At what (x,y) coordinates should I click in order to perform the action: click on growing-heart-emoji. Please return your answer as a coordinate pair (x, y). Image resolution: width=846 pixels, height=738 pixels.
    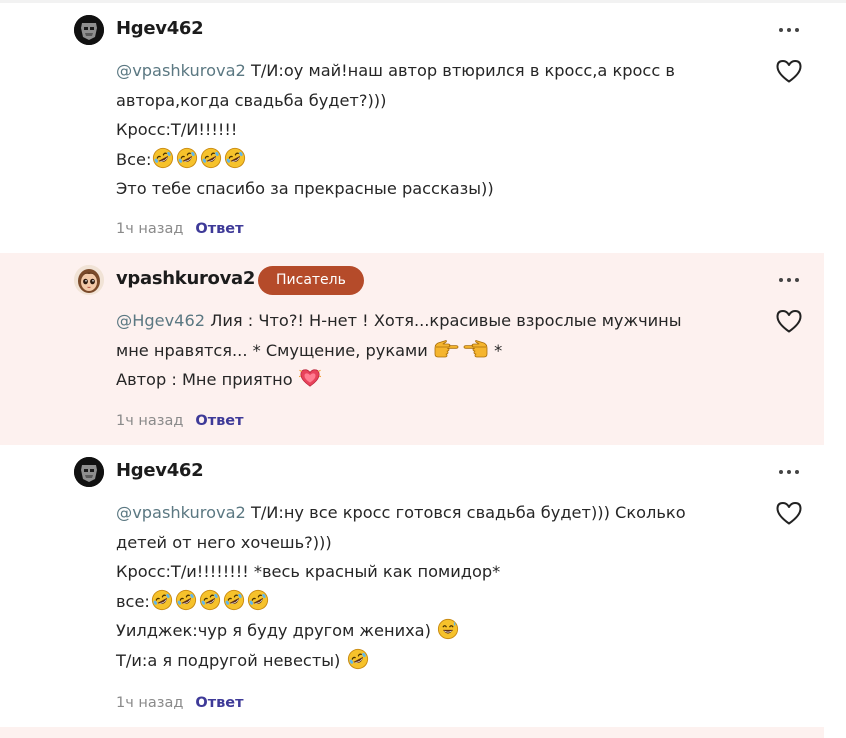
    Looking at the image, I should click on (310, 378).